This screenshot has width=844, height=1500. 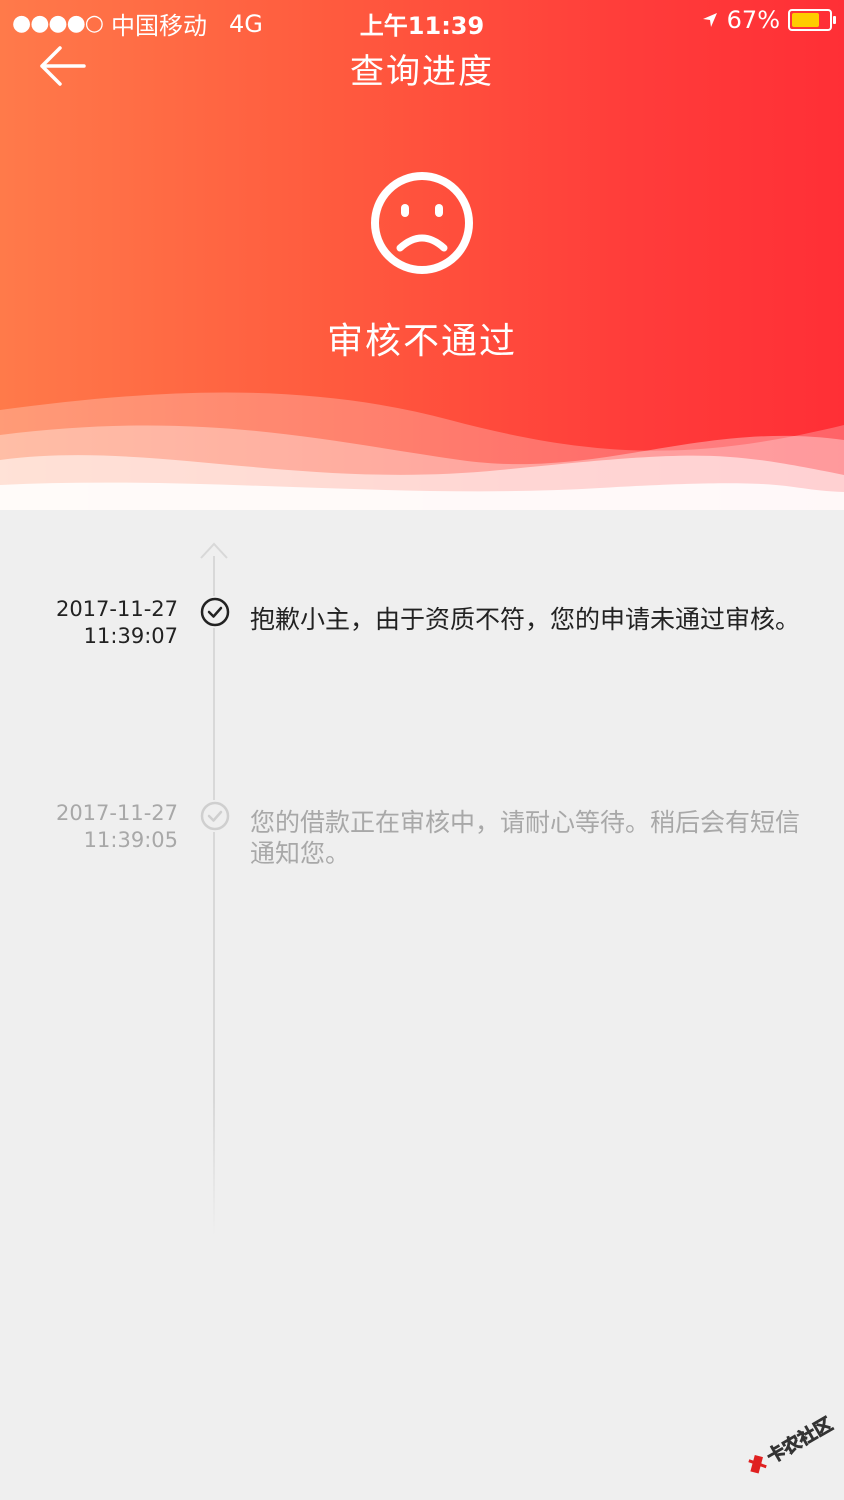 I want to click on watermark-logo: 卡农社区, so click(x=792, y=1443).